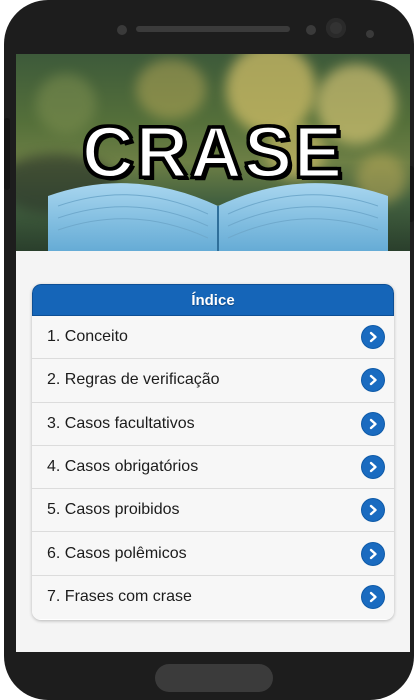  I want to click on banner-title: CRASE, so click(212, 153).